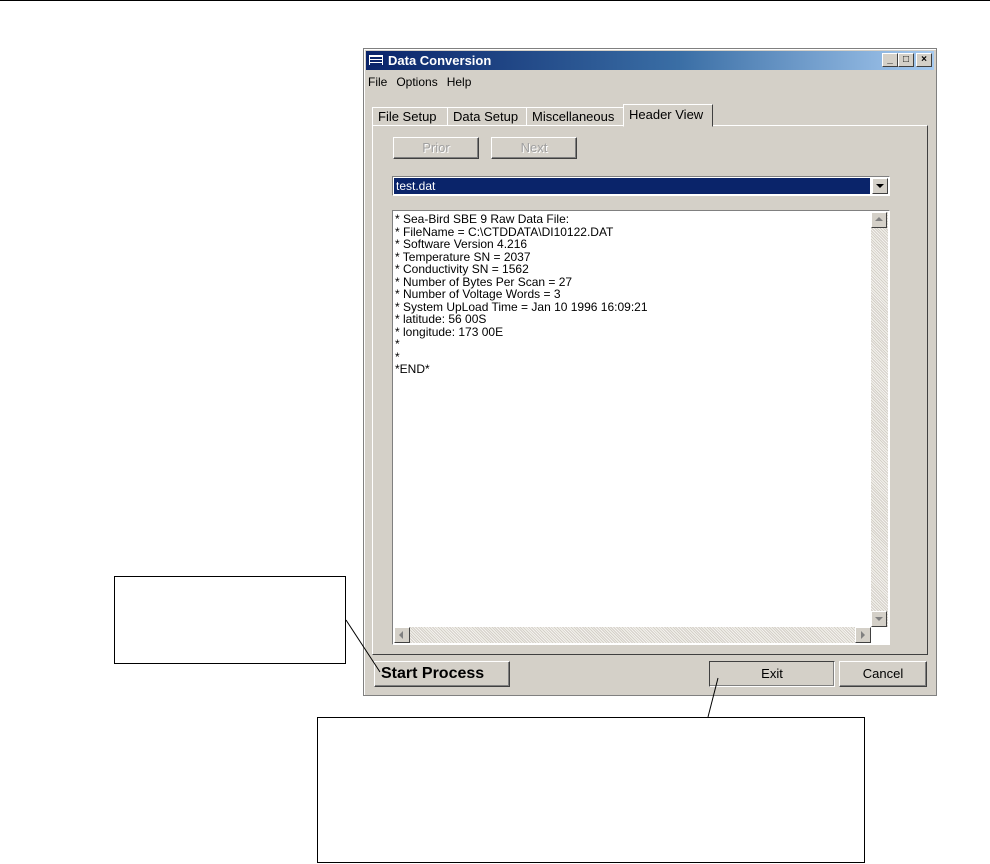 The image size is (990, 864). What do you see at coordinates (713, 697) in the screenshot?
I see `exit-leader-line` at bounding box center [713, 697].